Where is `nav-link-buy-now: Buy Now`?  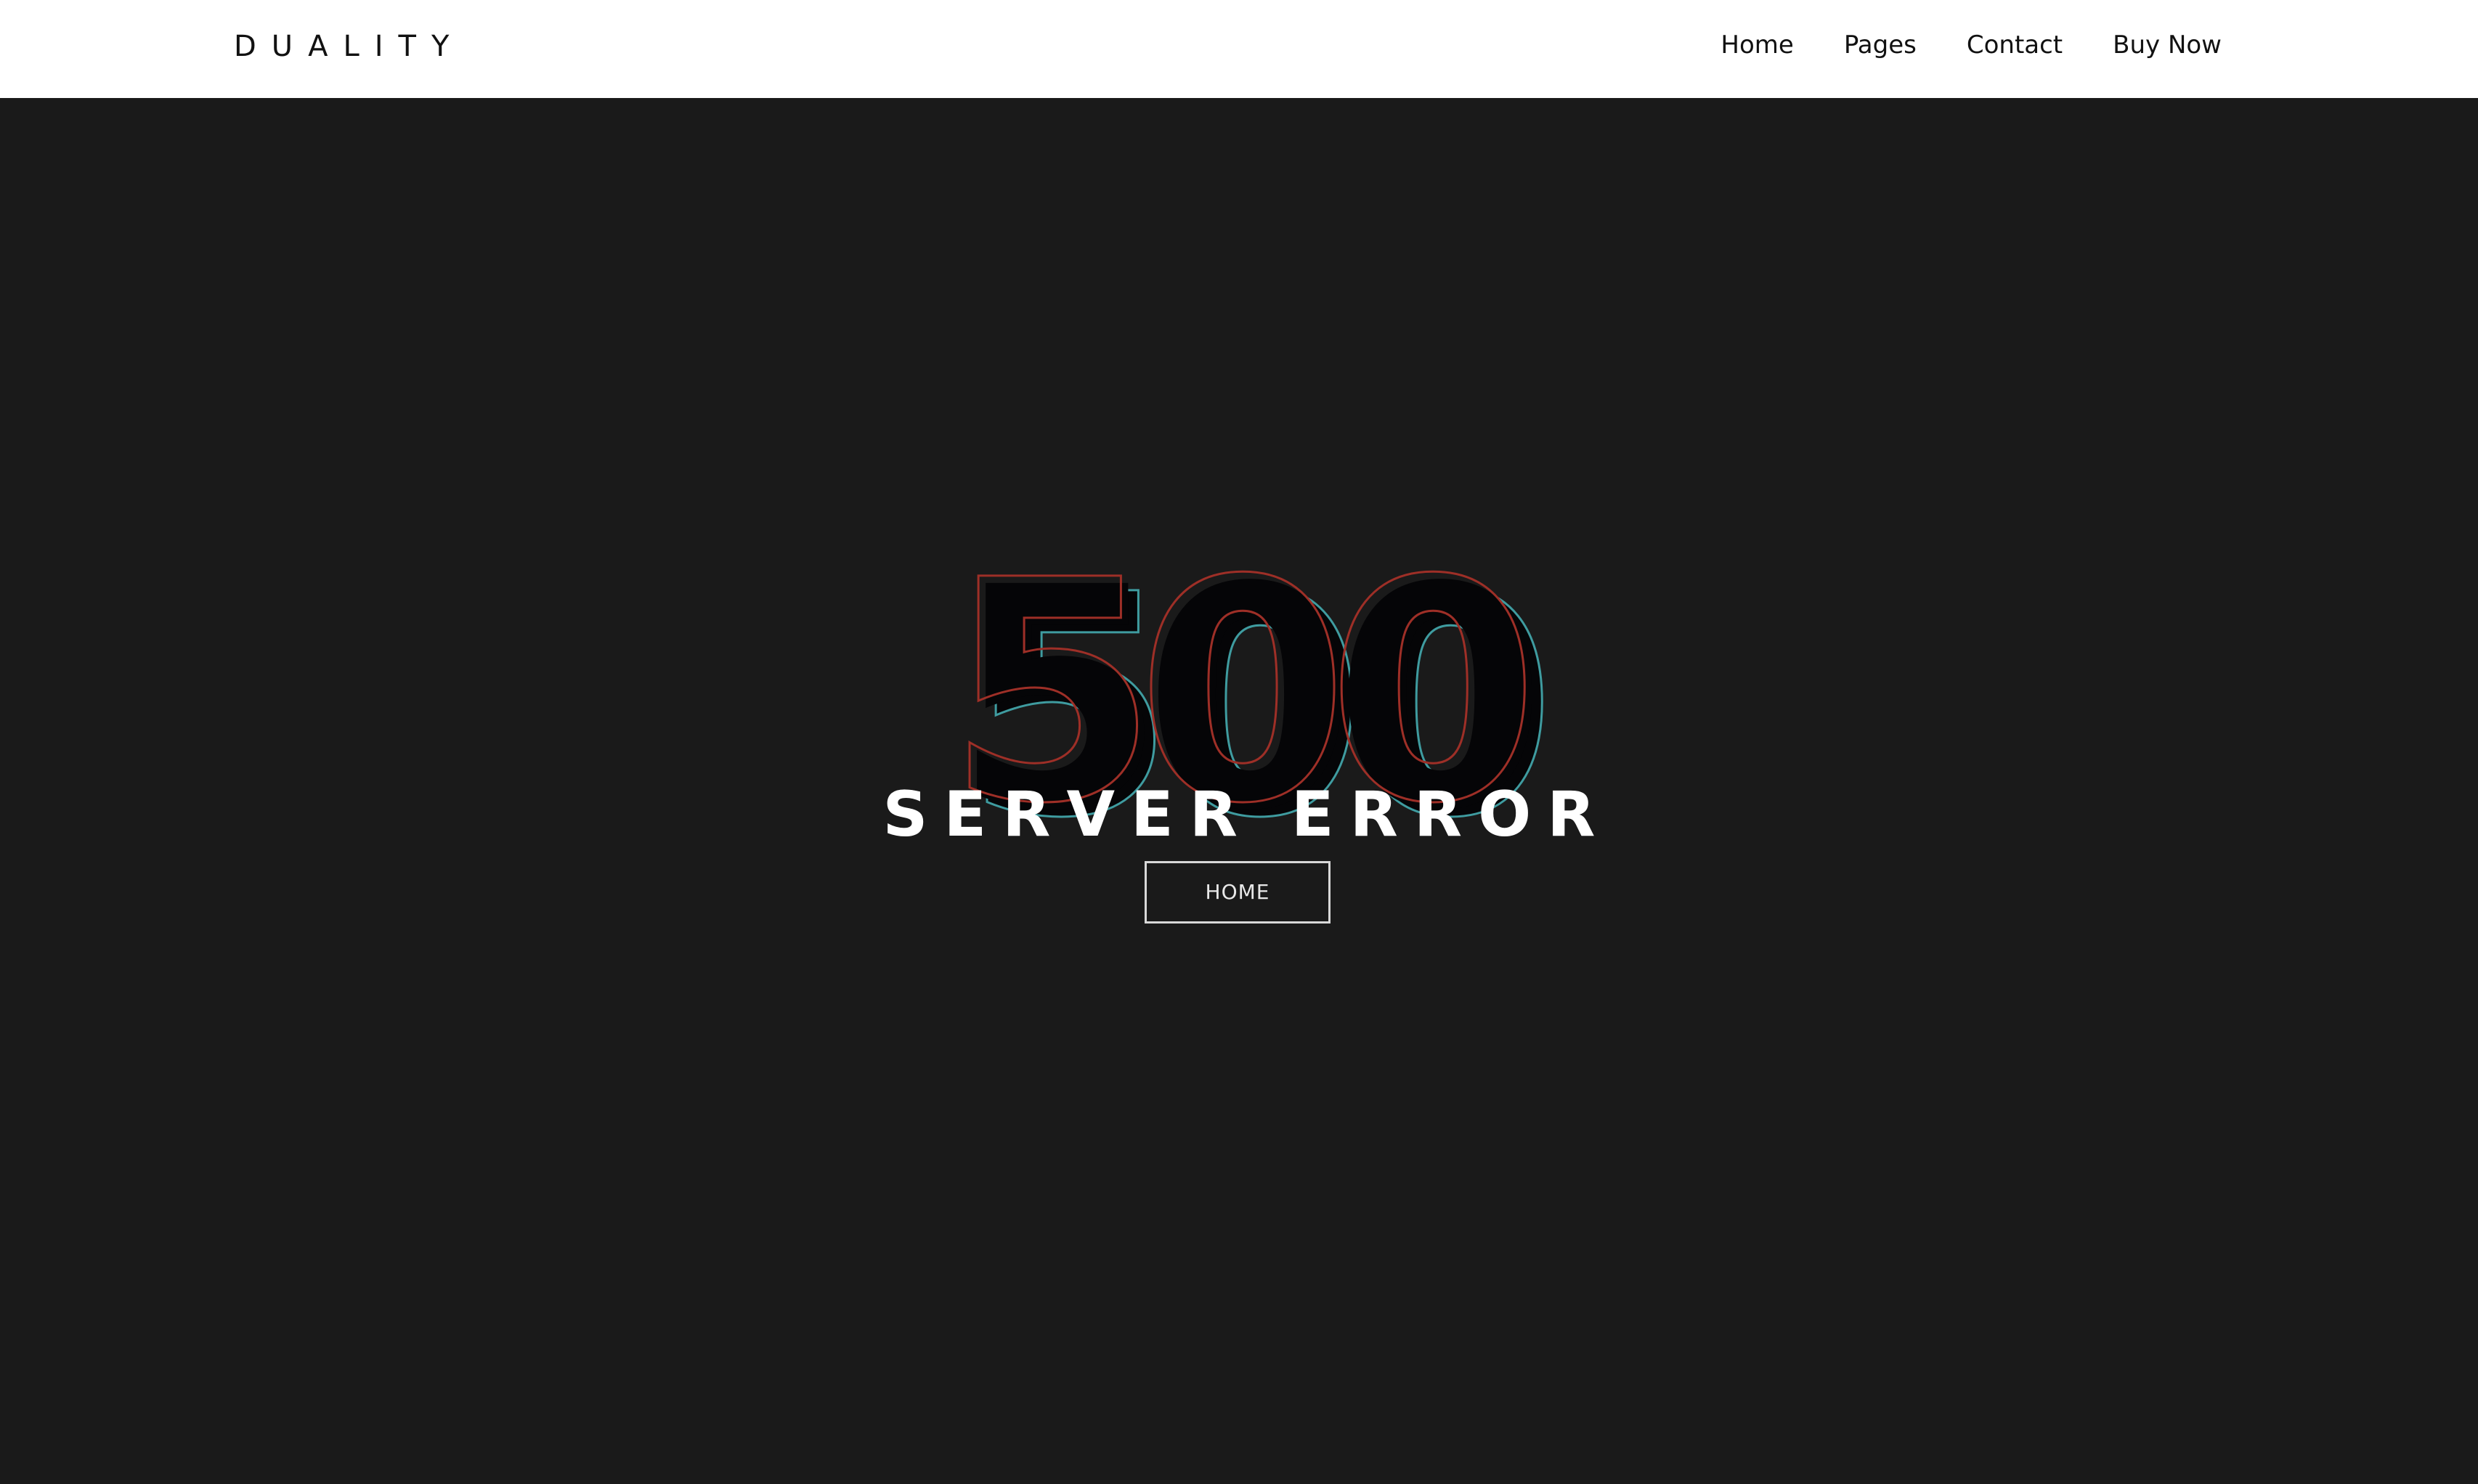 nav-link-buy-now: Buy Now is located at coordinates (2167, 45).